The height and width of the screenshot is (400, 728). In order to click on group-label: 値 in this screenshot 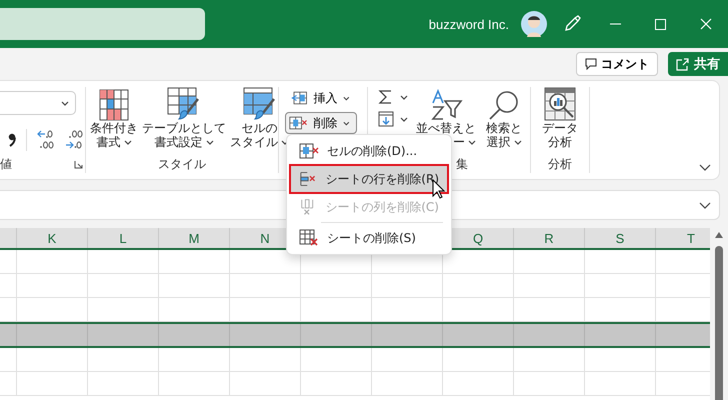, I will do `click(6, 164)`.